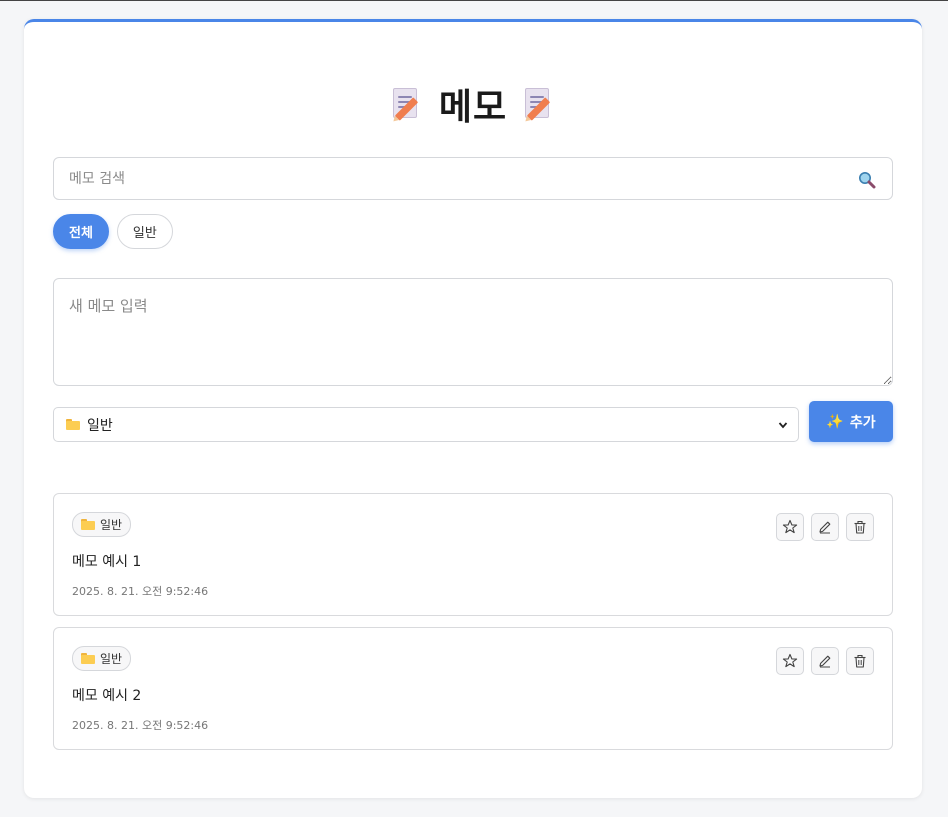  I want to click on add-memo-button: ✨ 추가, so click(851, 421).